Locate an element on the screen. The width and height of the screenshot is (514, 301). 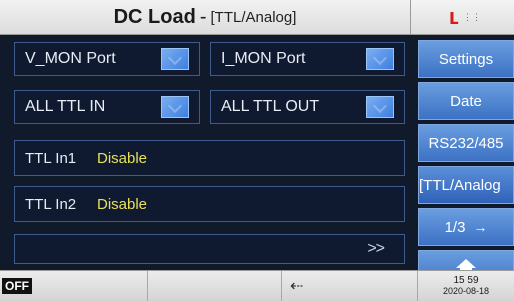
arrow-right-icon: → is located at coordinates (480, 227).